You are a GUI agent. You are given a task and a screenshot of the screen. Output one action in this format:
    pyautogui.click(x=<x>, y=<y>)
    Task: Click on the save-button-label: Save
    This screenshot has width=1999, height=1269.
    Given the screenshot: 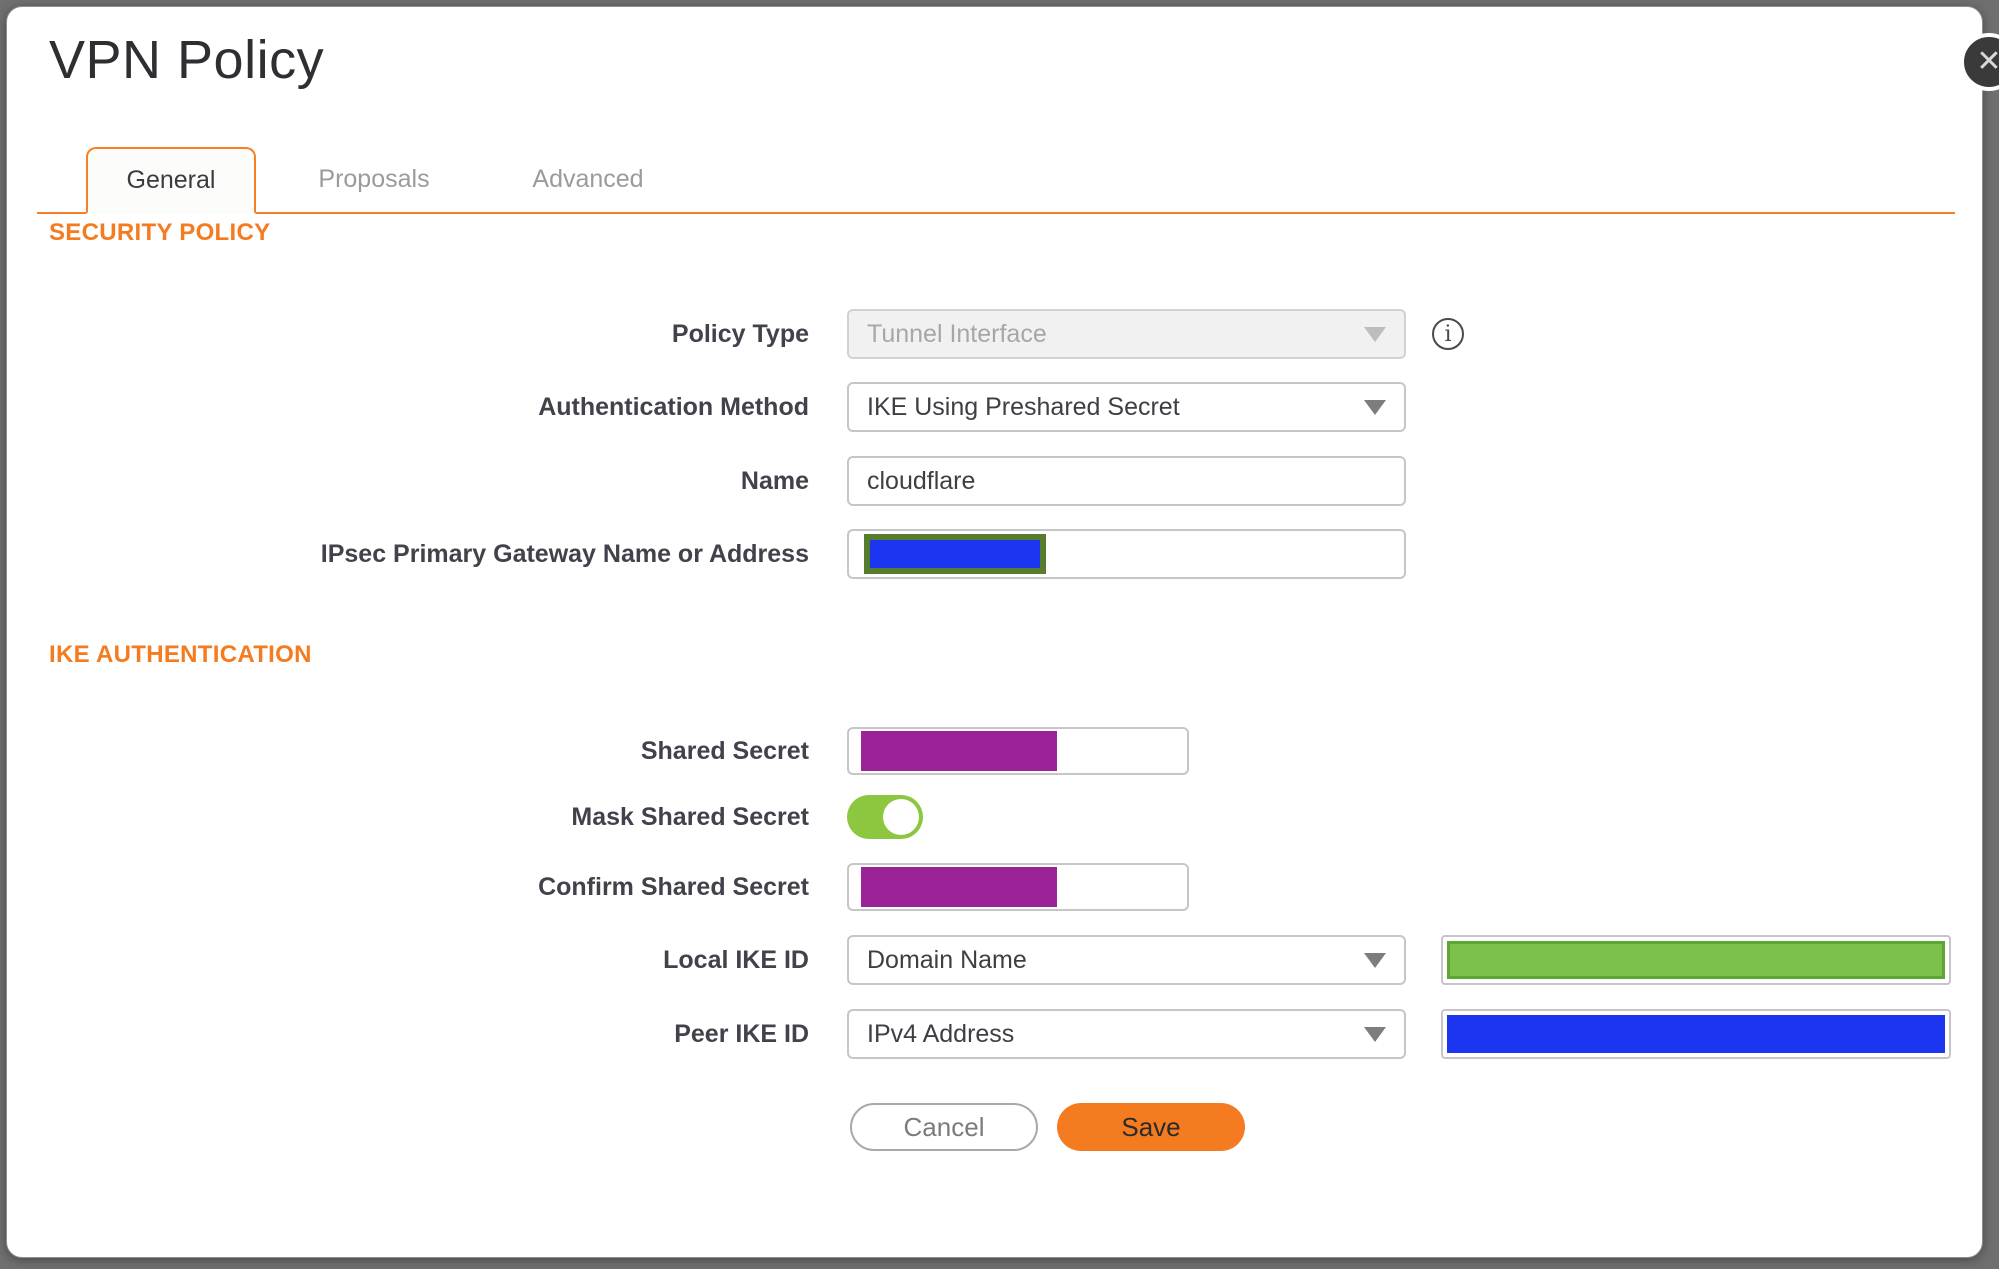 What is the action you would take?
    pyautogui.click(x=1151, y=1126)
    